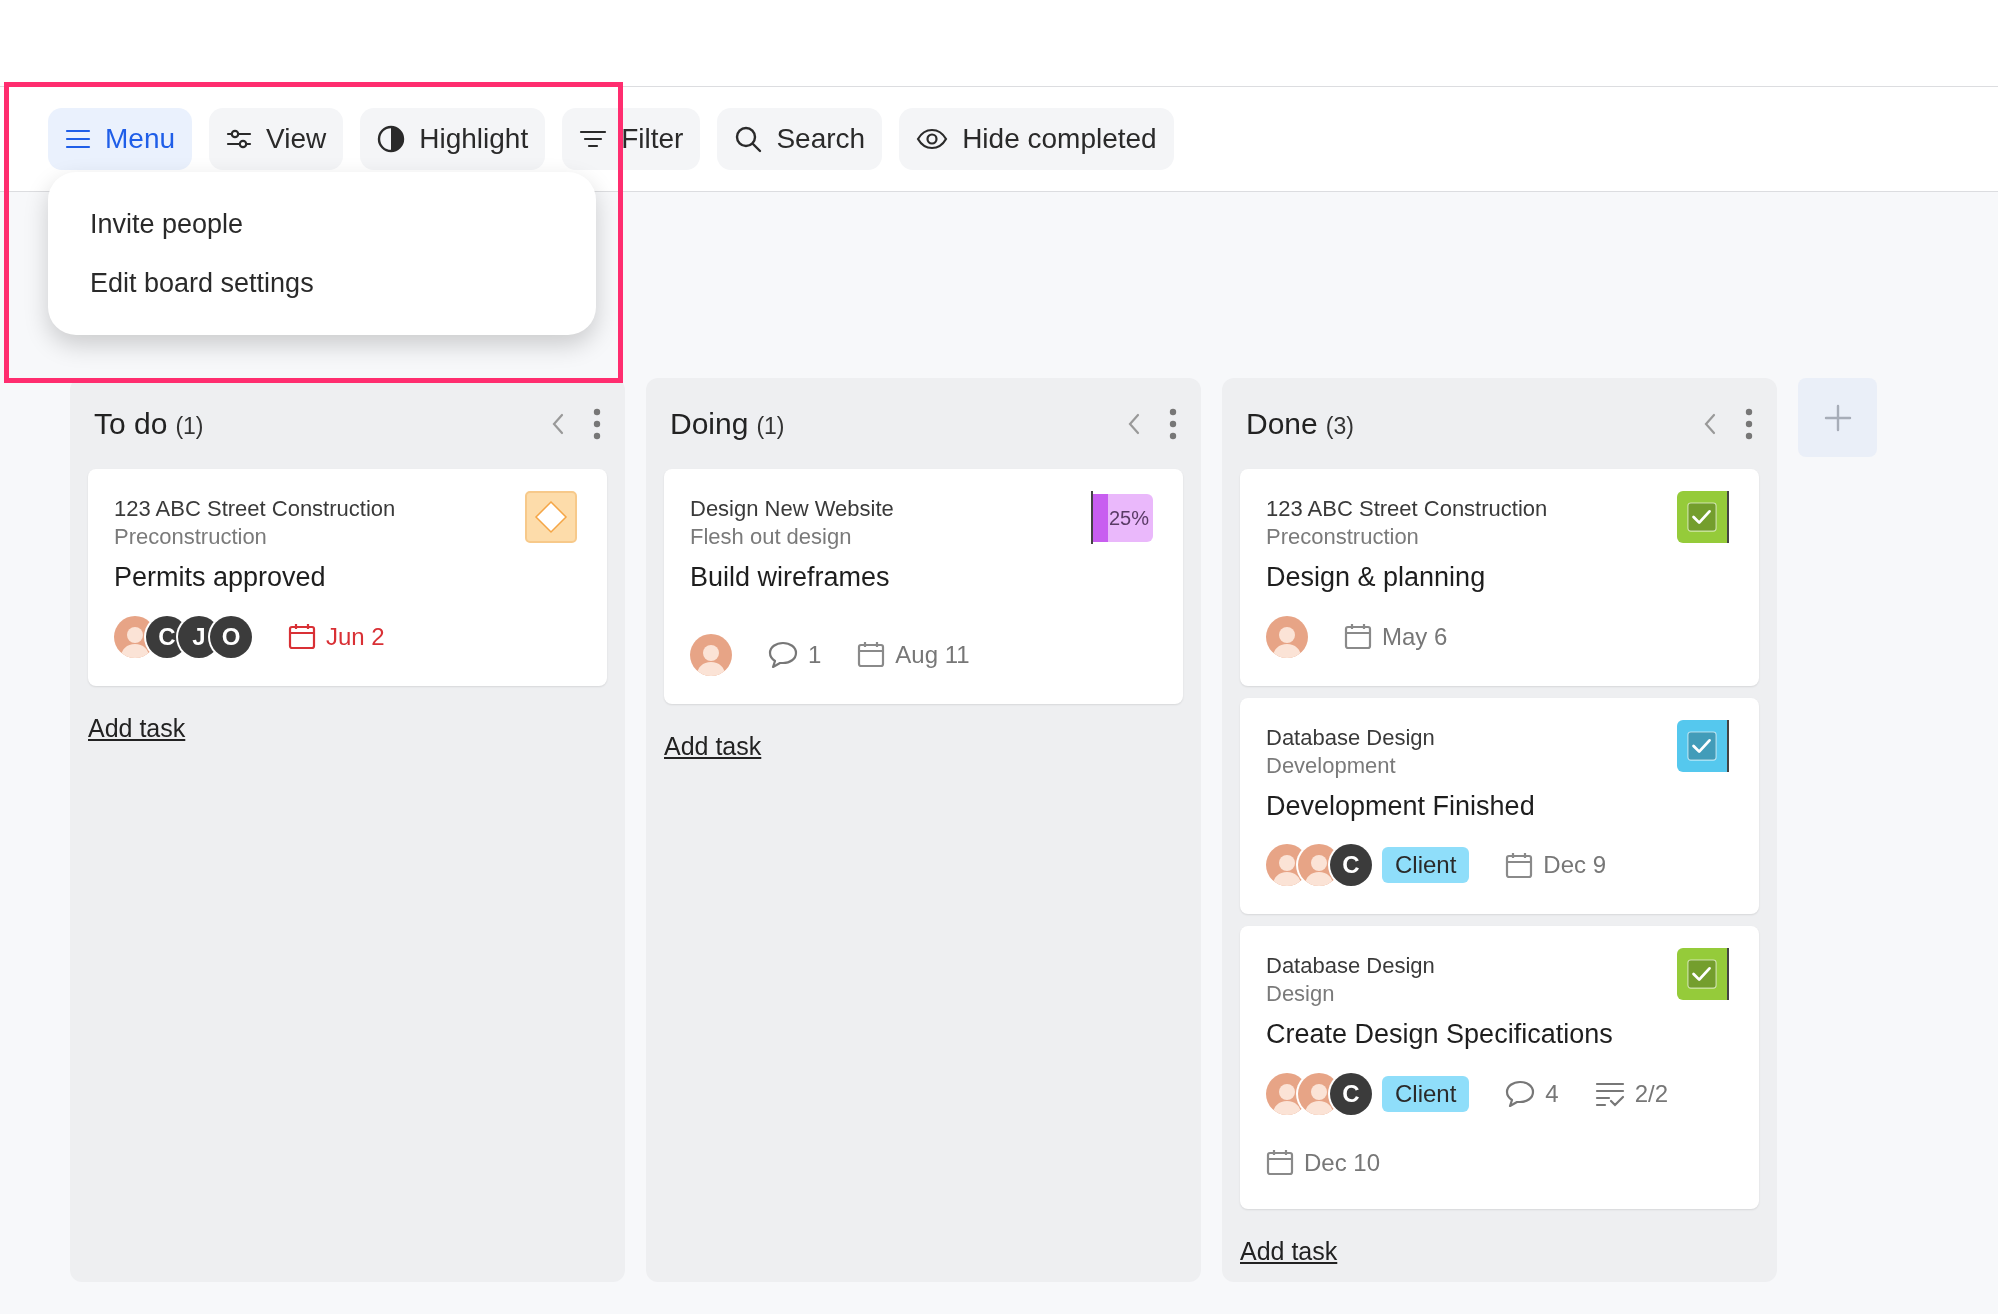 This screenshot has width=1998, height=1314. What do you see at coordinates (1401, 806) in the screenshot?
I see `task-title: Development Finished` at bounding box center [1401, 806].